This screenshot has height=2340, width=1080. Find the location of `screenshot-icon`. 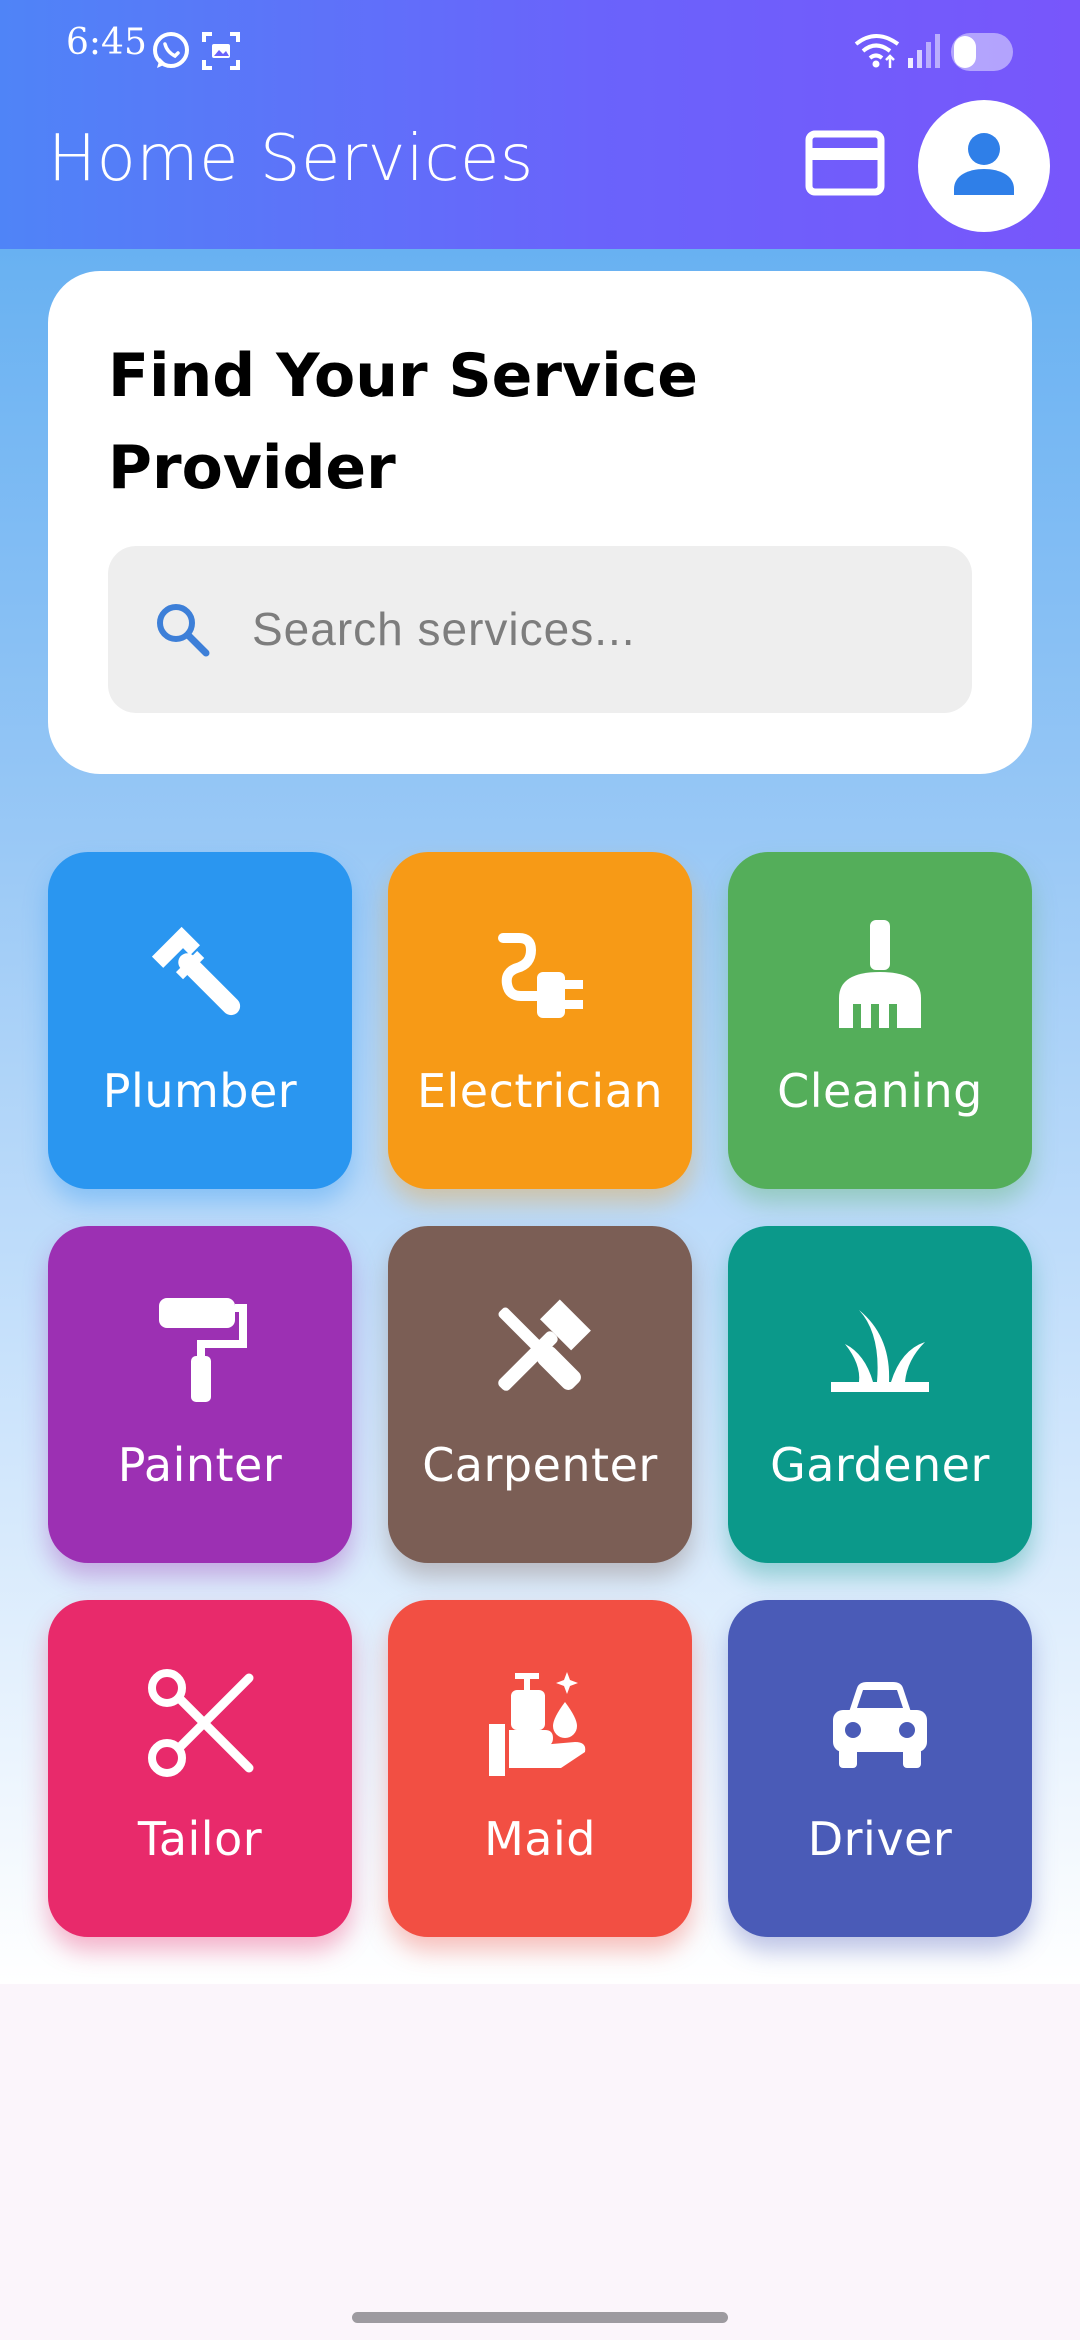

screenshot-icon is located at coordinates (221, 53).